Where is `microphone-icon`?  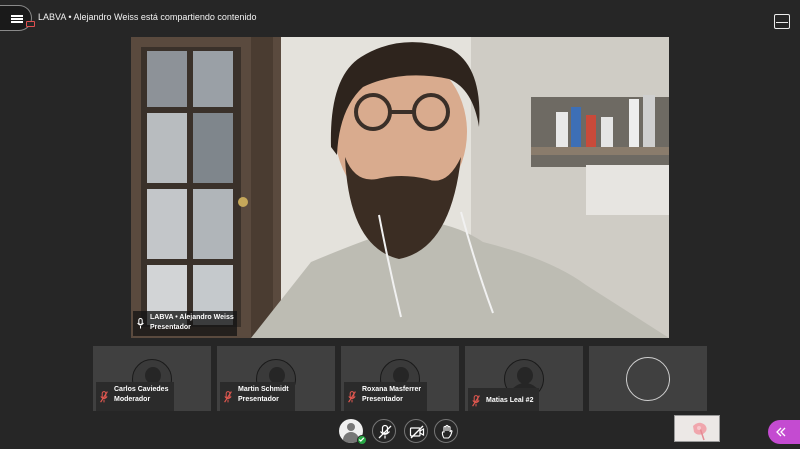 microphone-icon is located at coordinates (140, 323).